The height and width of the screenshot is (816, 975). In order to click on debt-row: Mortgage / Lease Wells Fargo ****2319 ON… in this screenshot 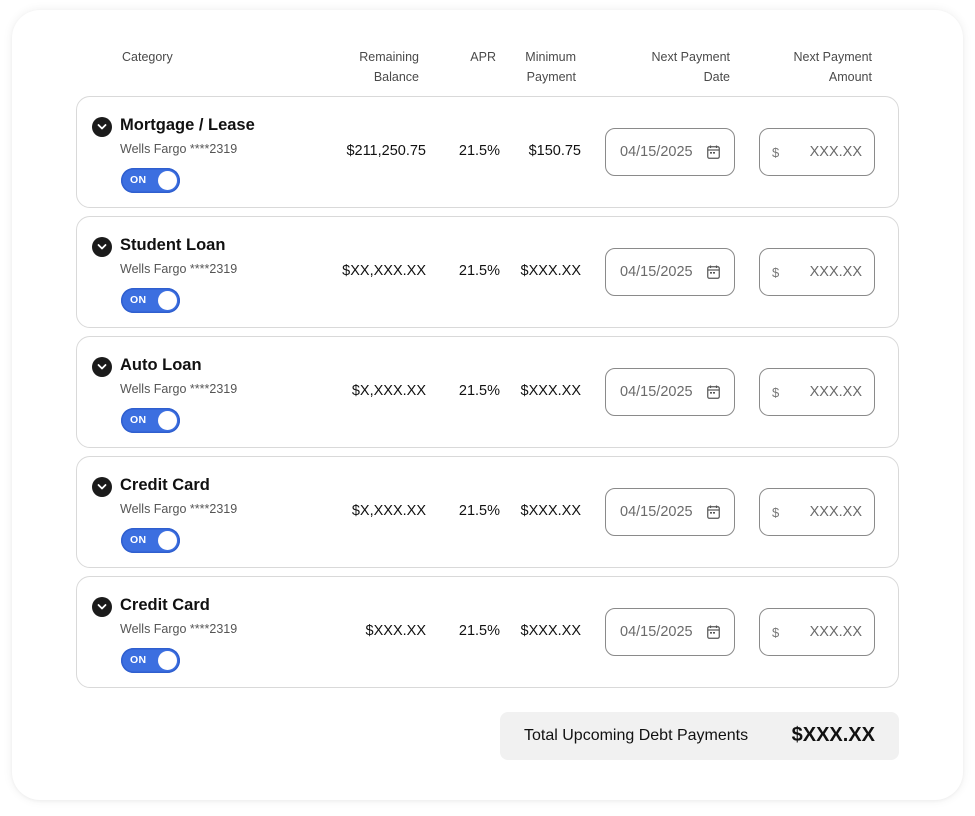, I will do `click(487, 152)`.